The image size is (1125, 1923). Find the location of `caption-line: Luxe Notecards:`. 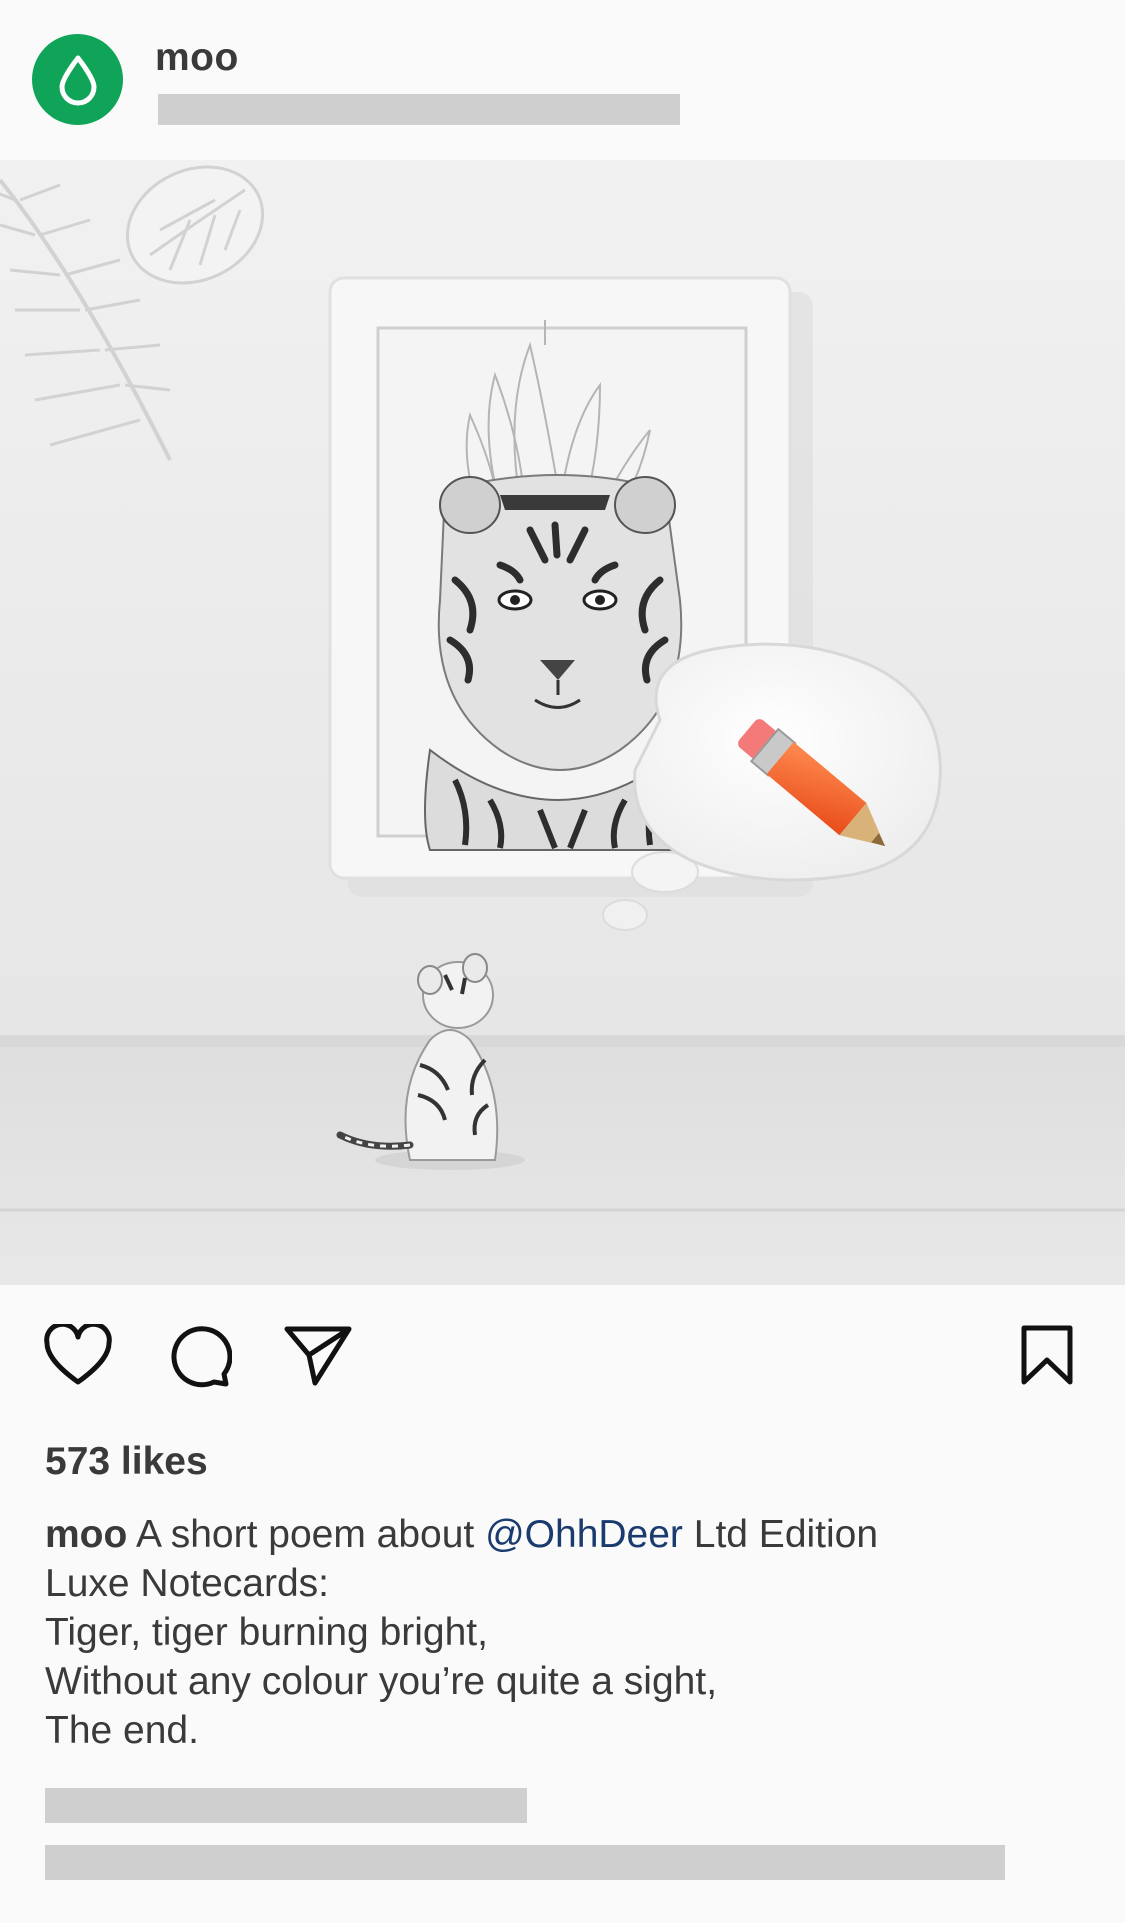

caption-line: Luxe Notecards: is located at coordinates (187, 1583).